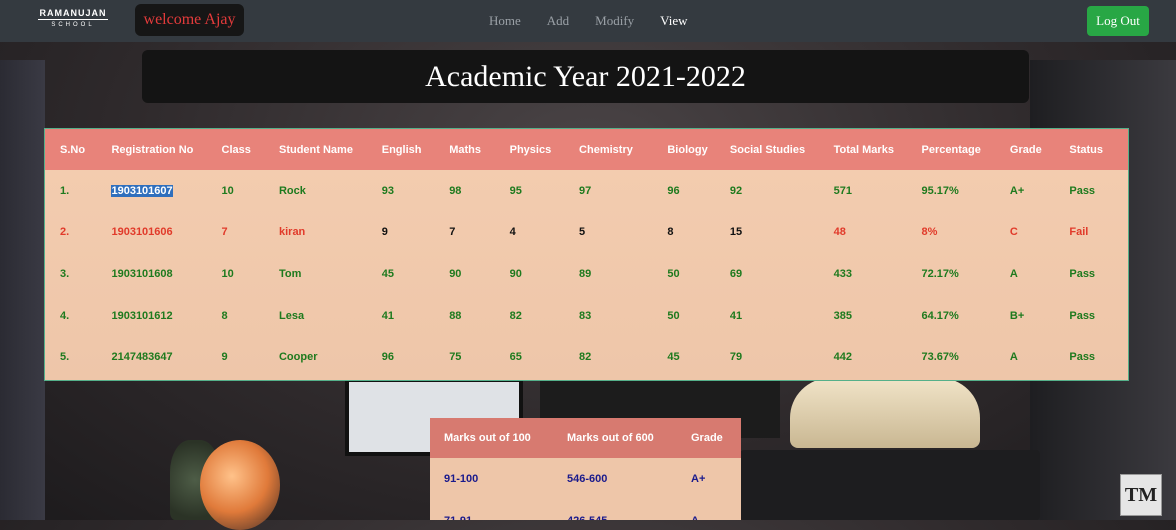  Describe the element at coordinates (842, 273) in the screenshot. I see `cell-total-marks: 433` at that location.